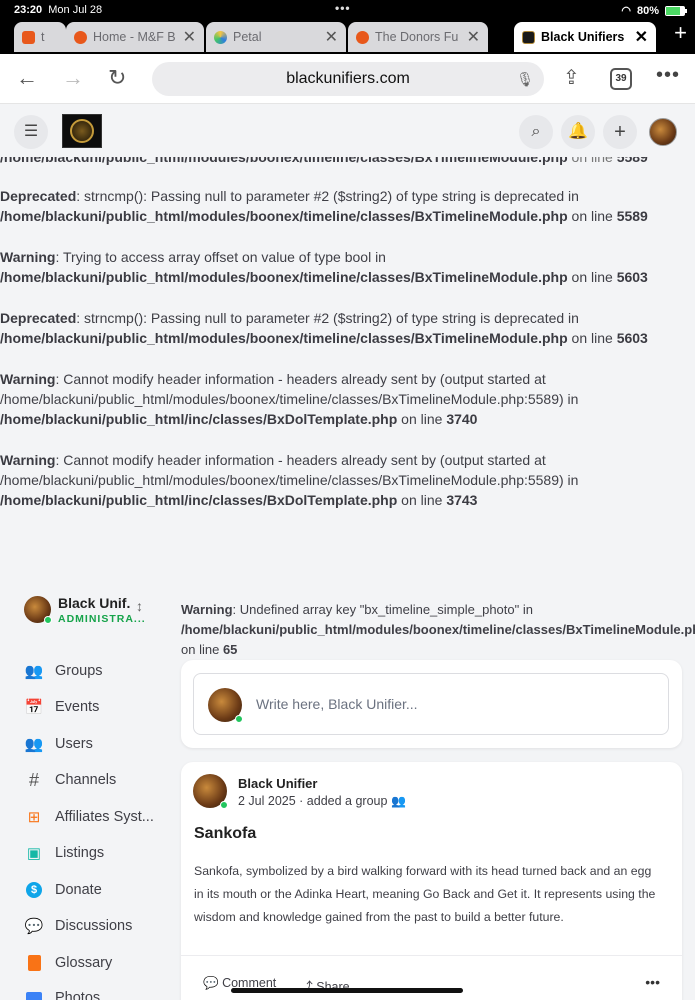 The height and width of the screenshot is (1000, 695). Describe the element at coordinates (277, 783) in the screenshot. I see `post-author: Black Unifier` at that location.